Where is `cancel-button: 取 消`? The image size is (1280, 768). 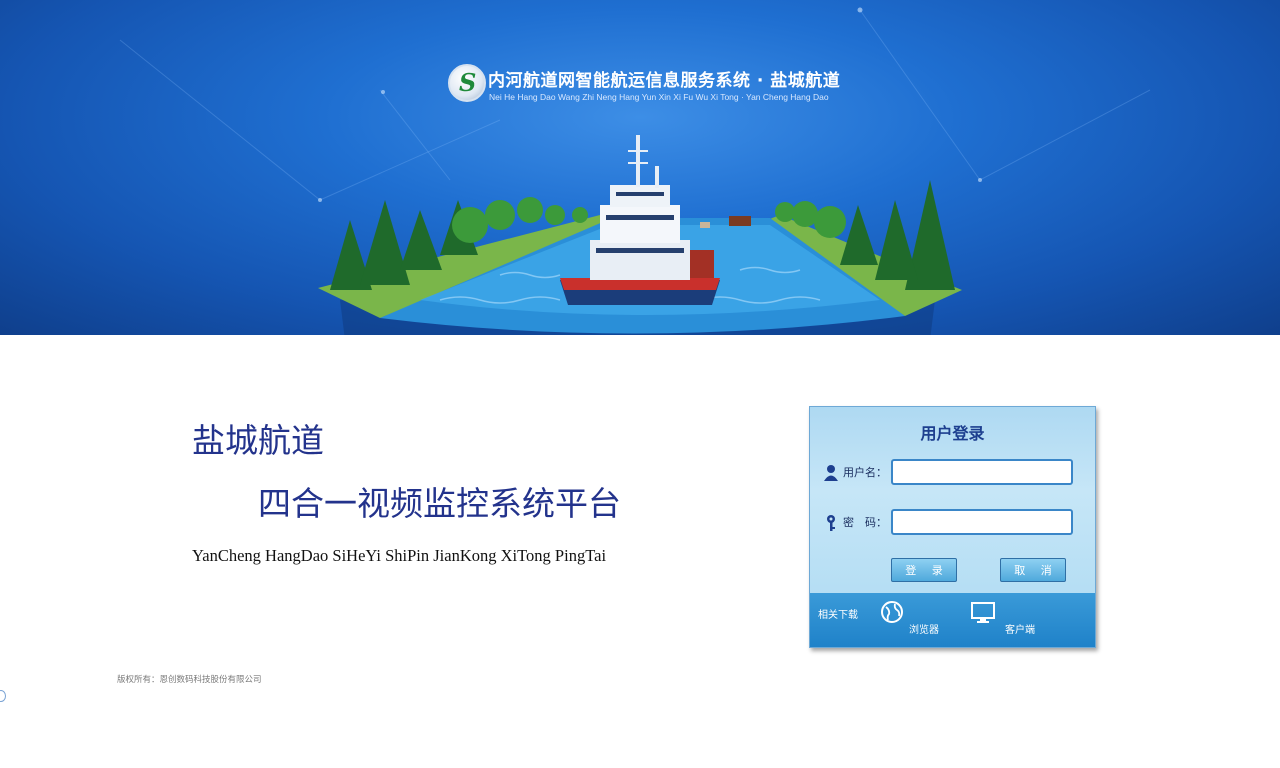
cancel-button: 取 消 is located at coordinates (1033, 570).